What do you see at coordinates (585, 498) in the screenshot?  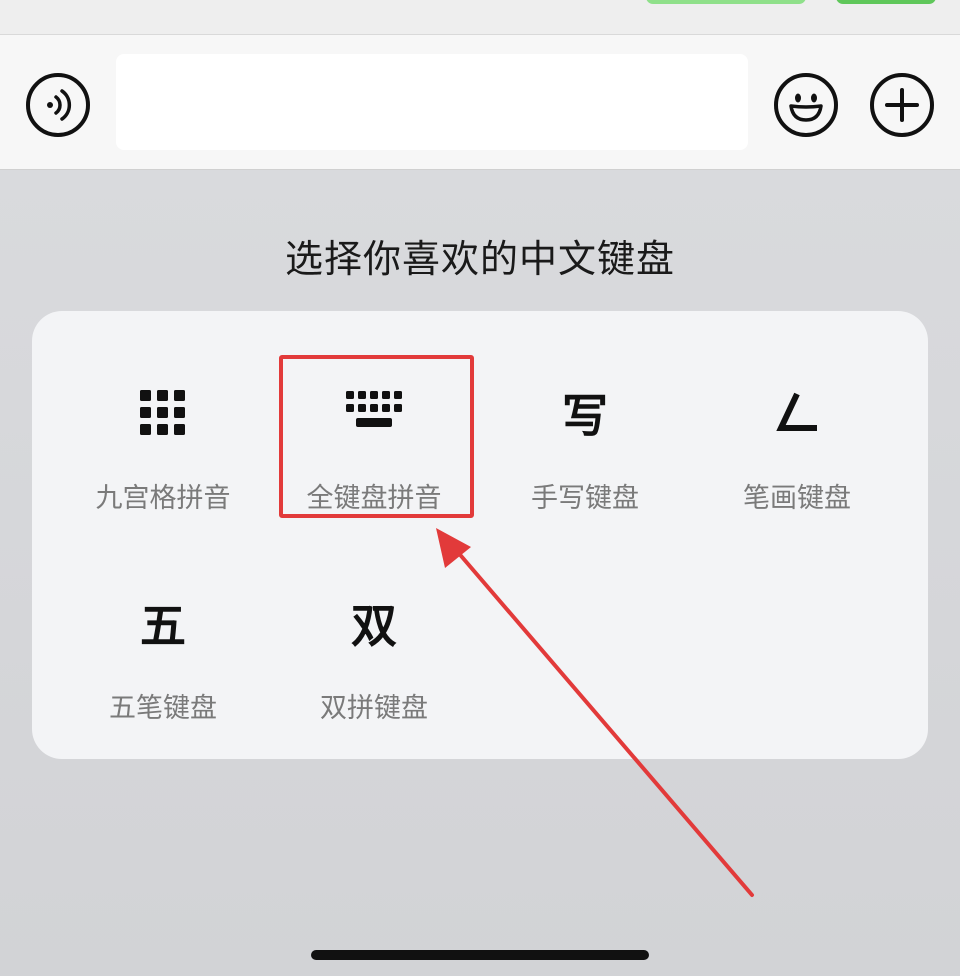 I see `option-label: 手写键盘` at bounding box center [585, 498].